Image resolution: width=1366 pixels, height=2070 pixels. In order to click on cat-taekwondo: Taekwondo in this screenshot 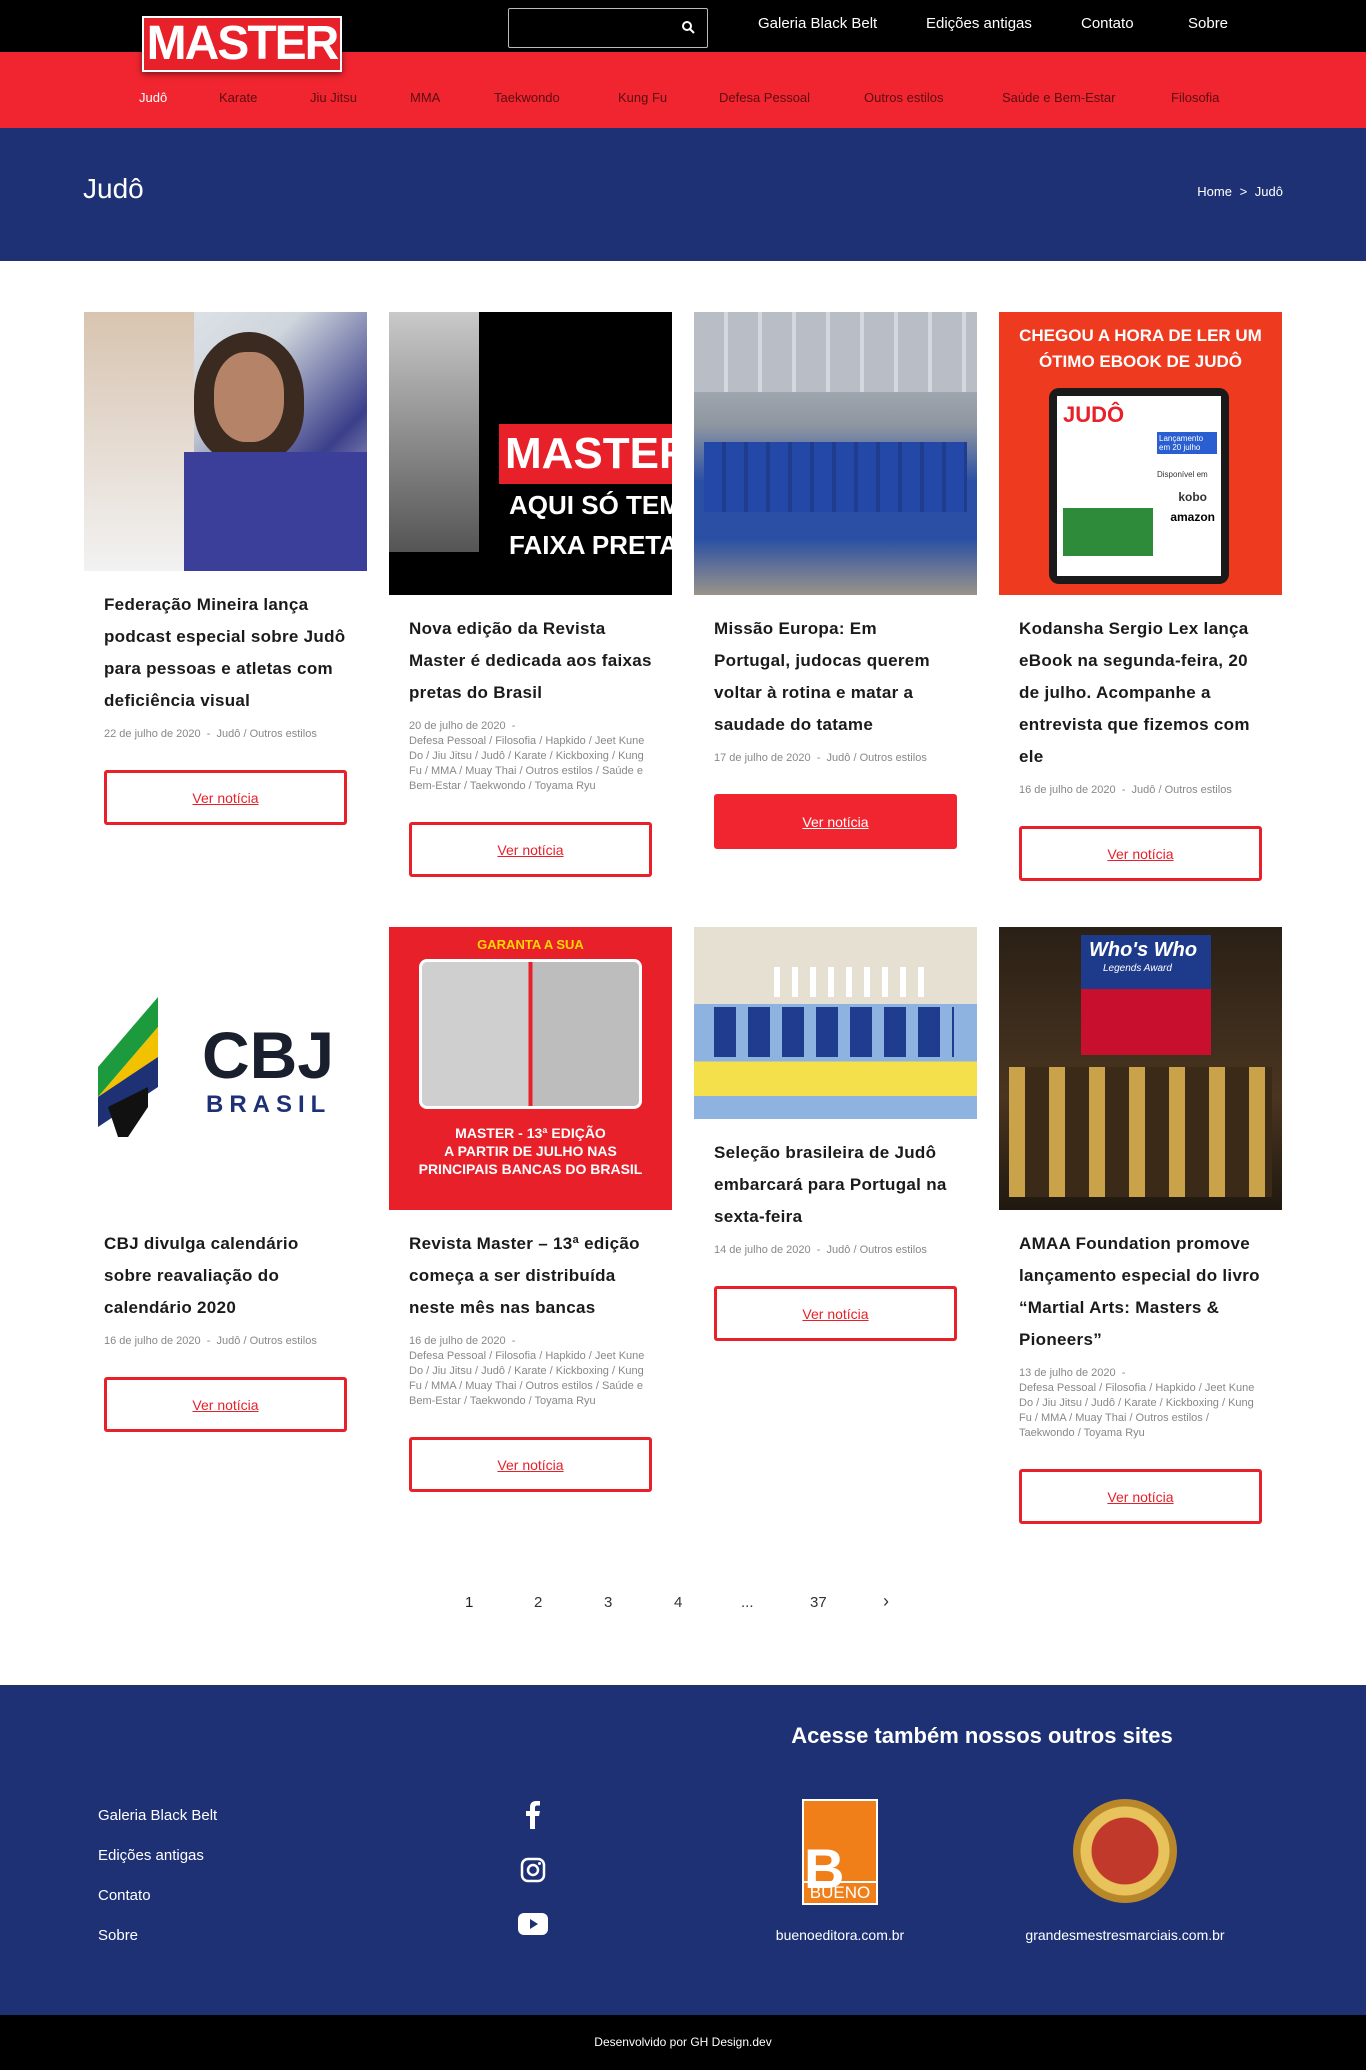, I will do `click(527, 97)`.